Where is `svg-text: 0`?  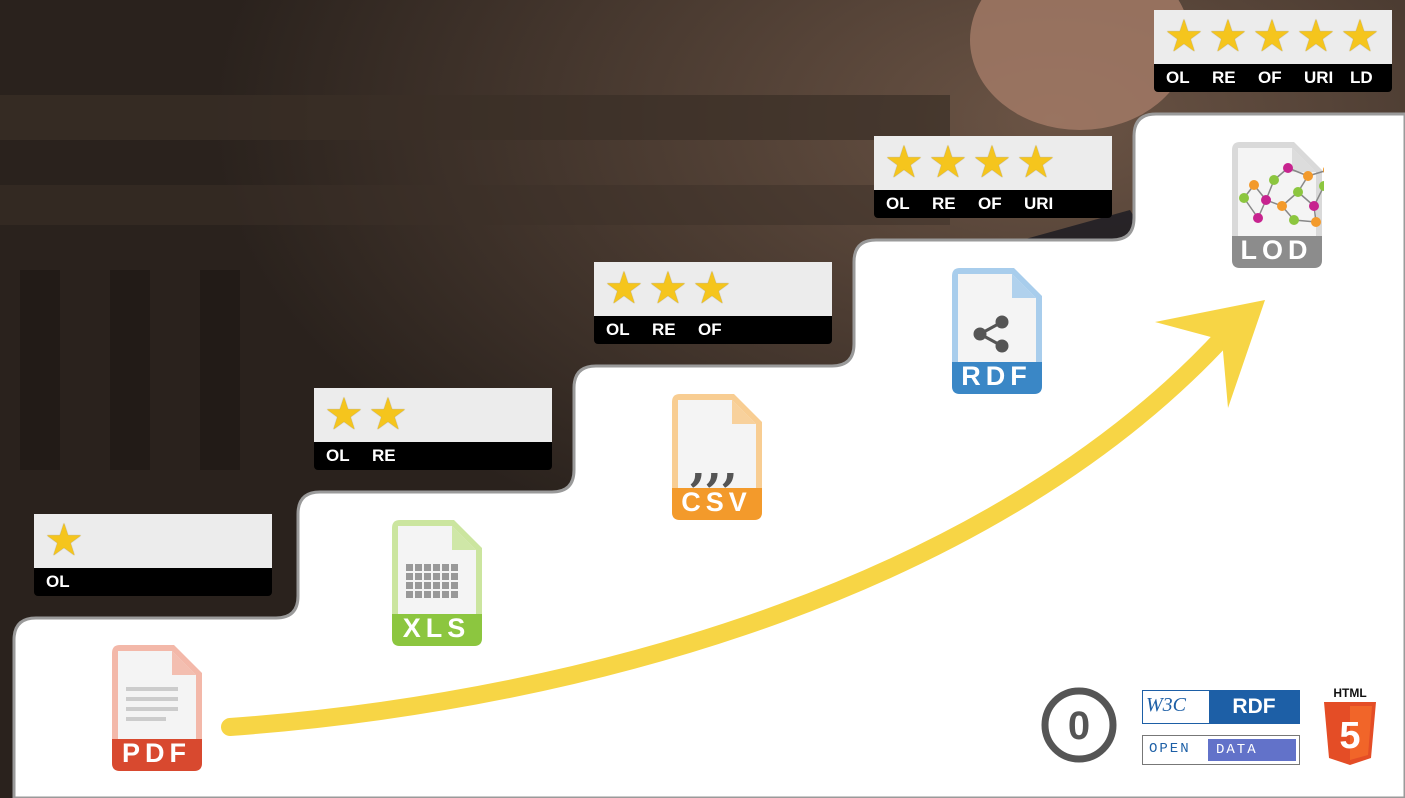 svg-text: 0 is located at coordinates (1079, 726).